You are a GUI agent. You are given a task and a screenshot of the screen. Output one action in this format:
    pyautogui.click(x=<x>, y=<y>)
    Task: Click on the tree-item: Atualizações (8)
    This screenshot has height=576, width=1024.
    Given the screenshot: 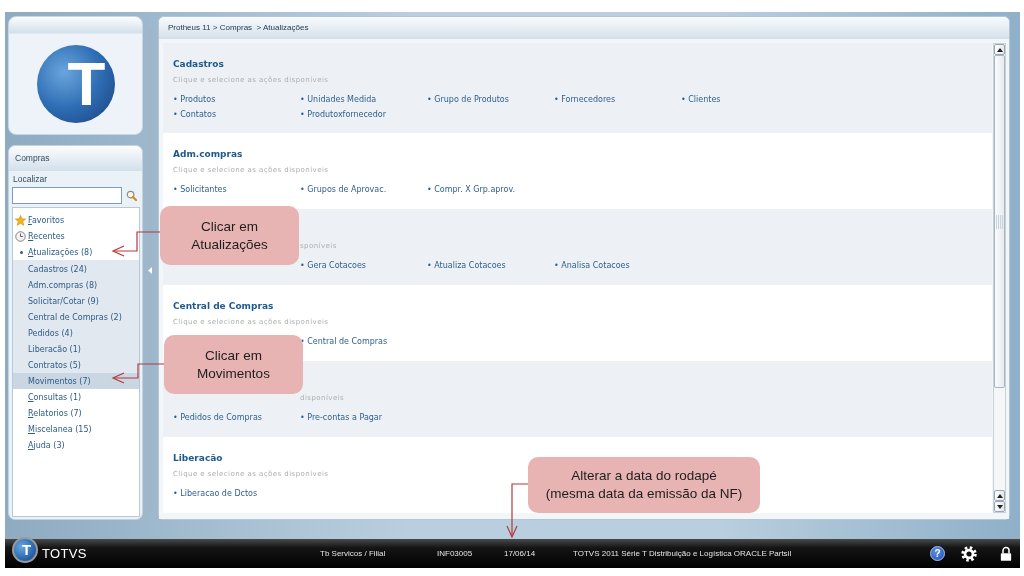 What is the action you would take?
    pyautogui.click(x=76, y=252)
    